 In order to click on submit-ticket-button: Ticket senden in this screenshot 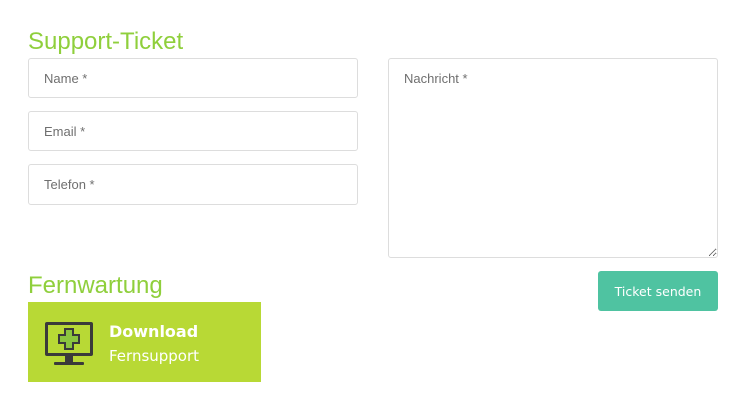, I will do `click(658, 291)`.